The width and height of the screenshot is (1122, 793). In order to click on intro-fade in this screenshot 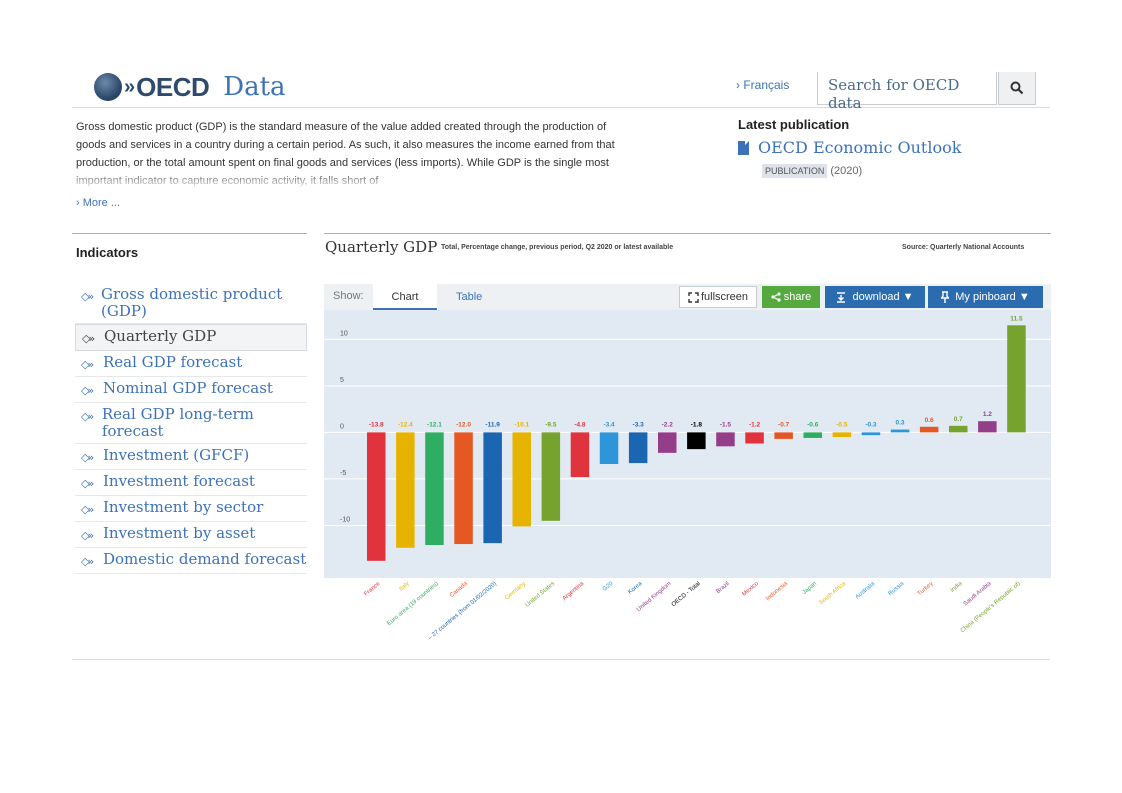, I will do `click(356, 180)`.